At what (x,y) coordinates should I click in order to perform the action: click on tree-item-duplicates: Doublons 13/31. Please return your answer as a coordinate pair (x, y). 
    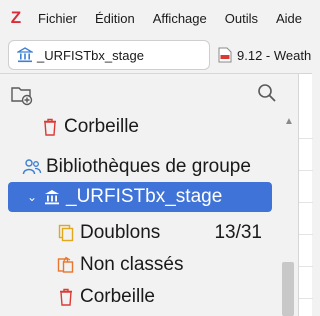
    Looking at the image, I should click on (140, 233).